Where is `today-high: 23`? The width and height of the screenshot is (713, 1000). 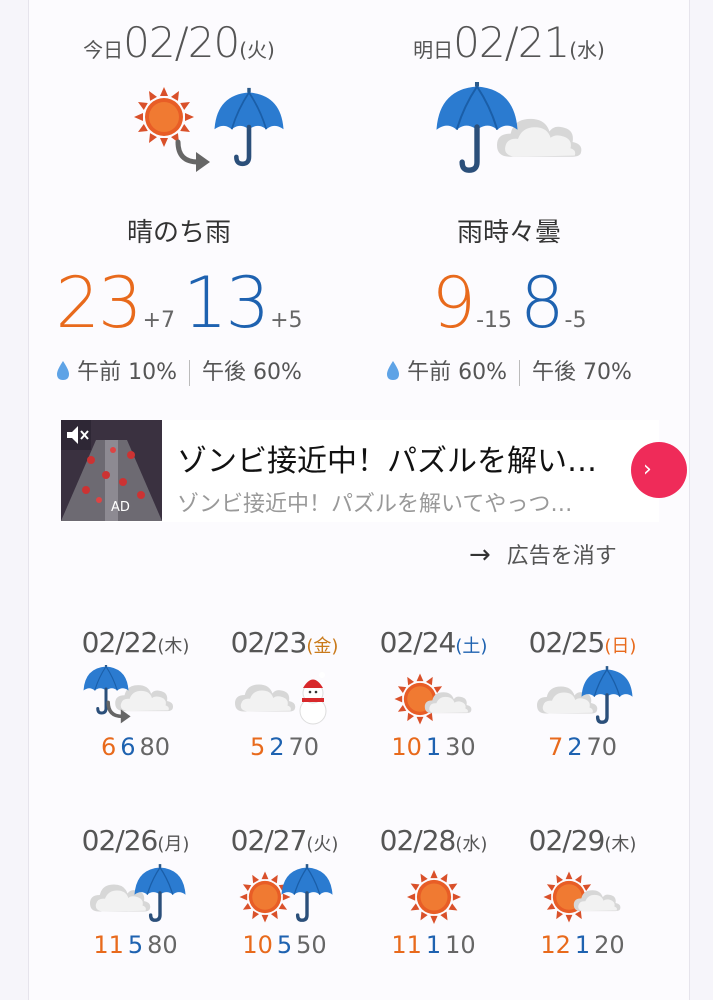 today-high: 23 is located at coordinates (98, 303).